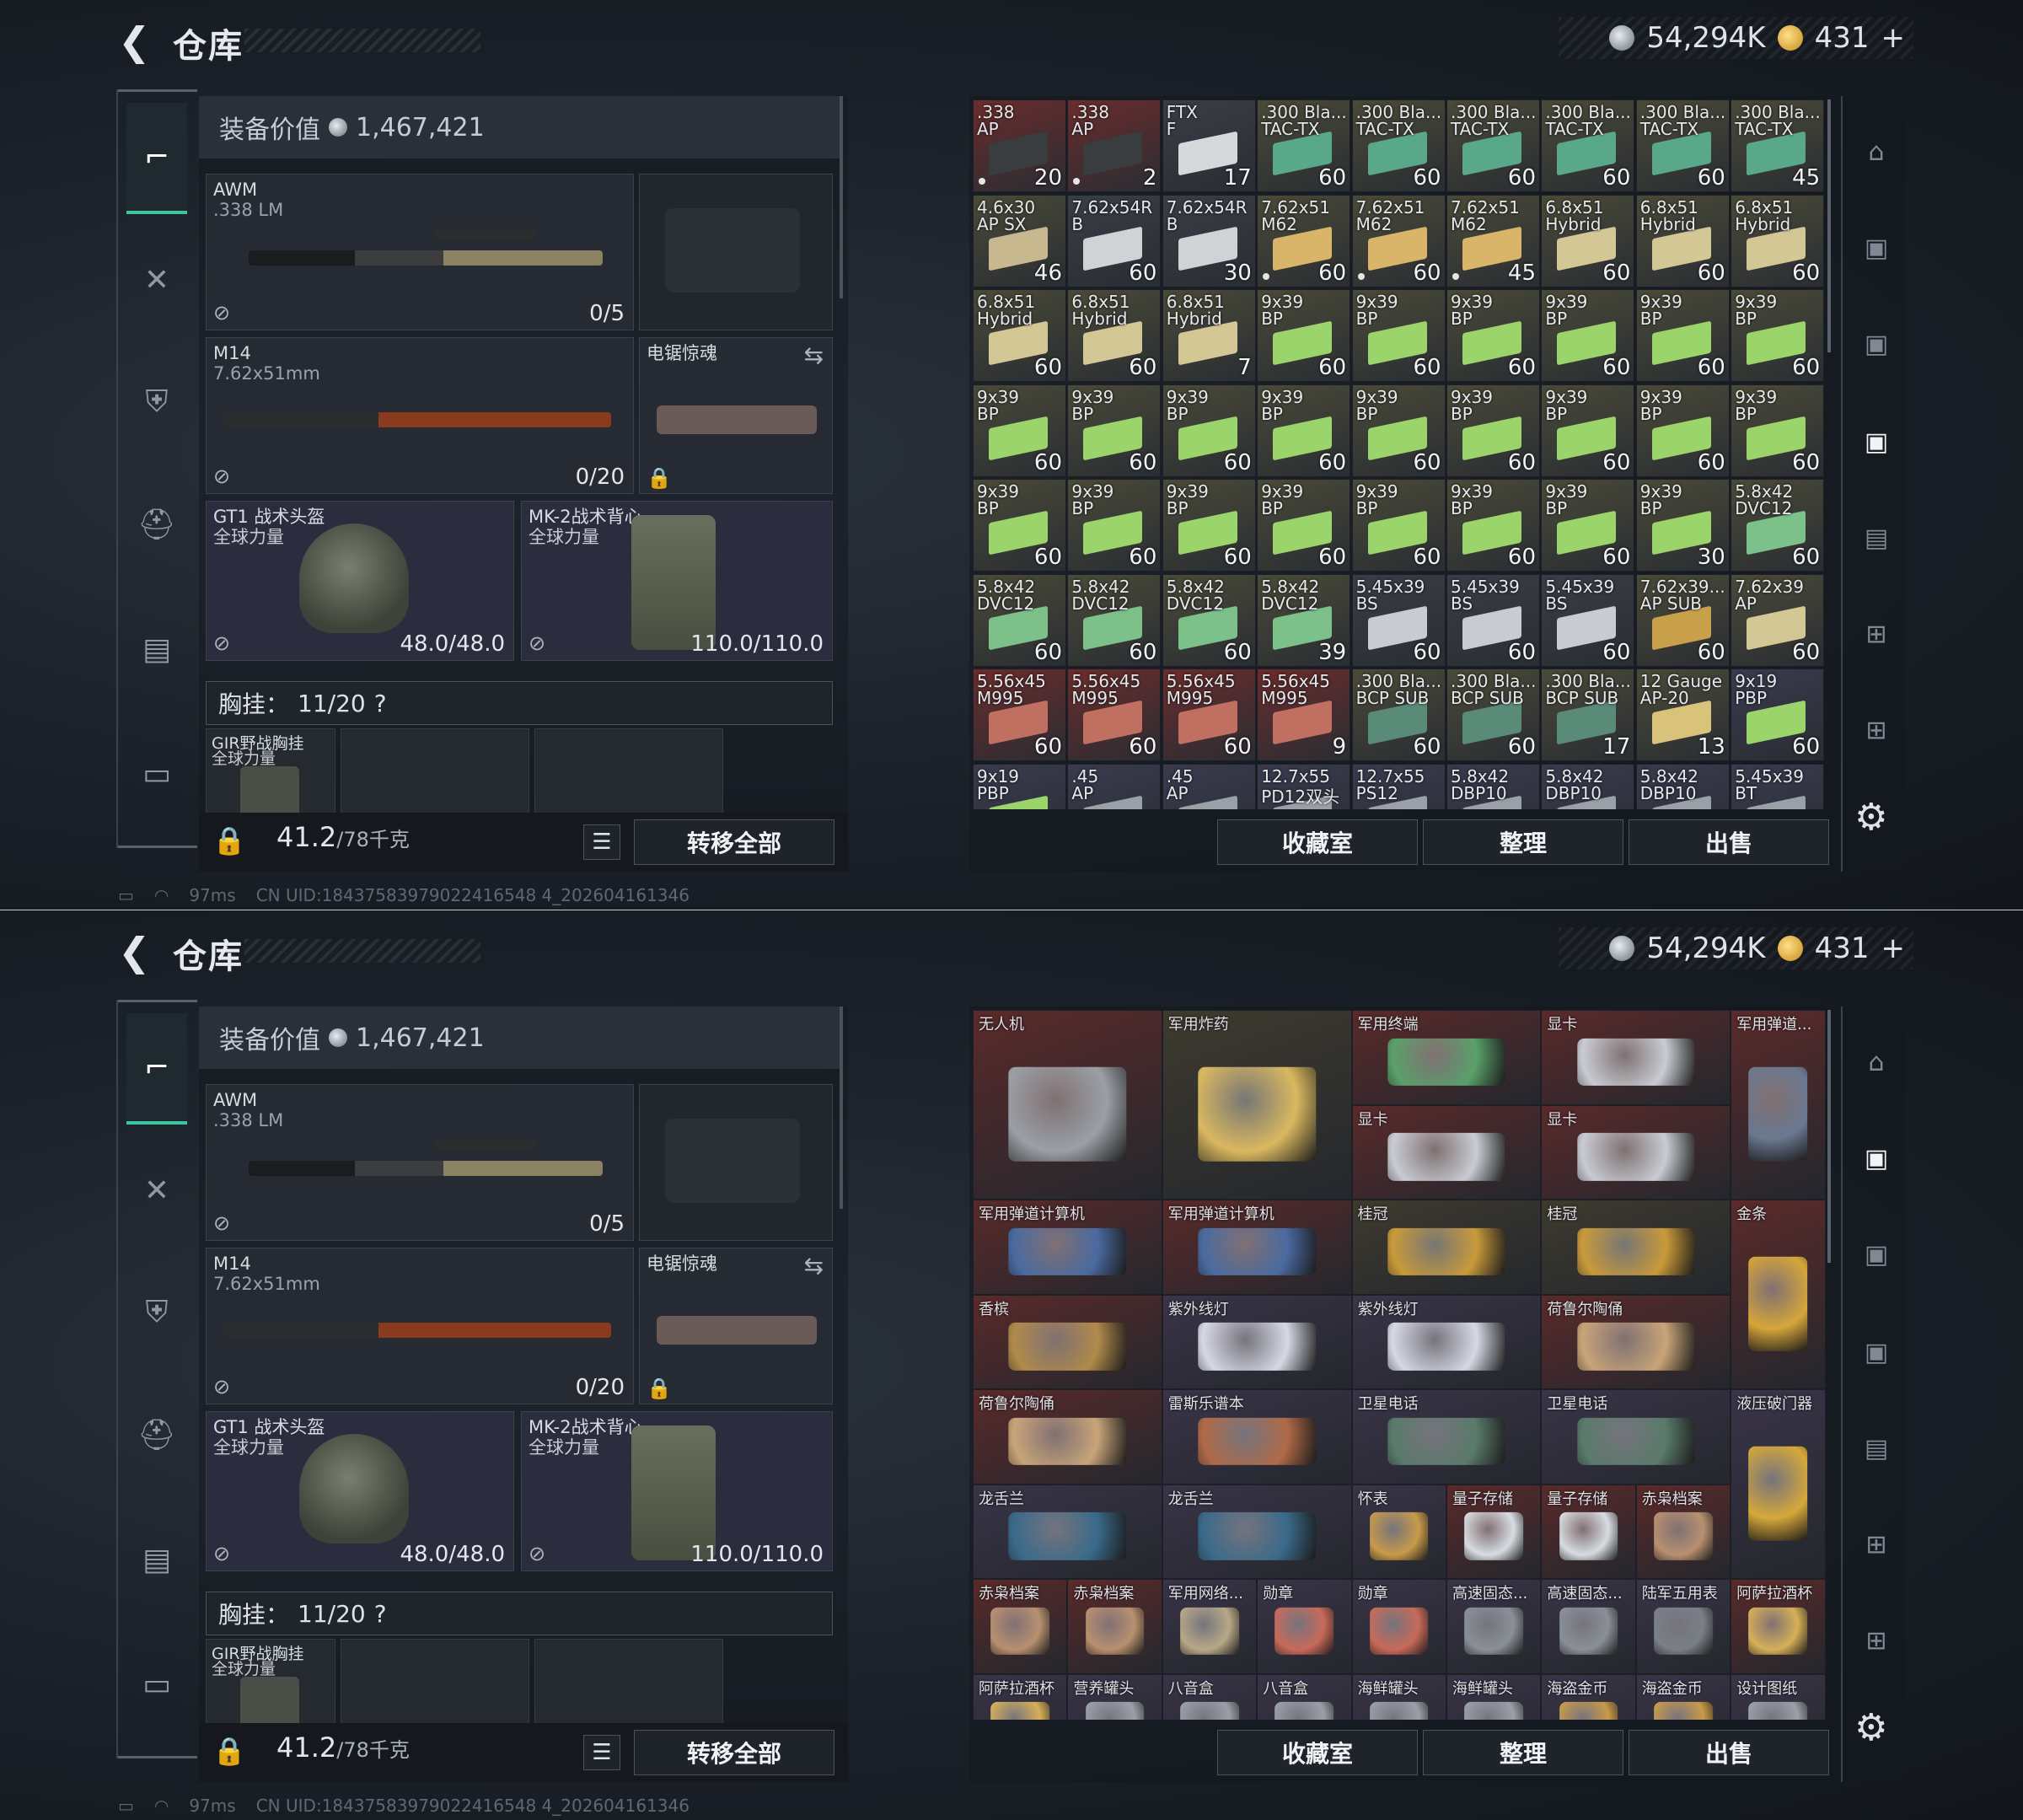 The image size is (2023, 1820). Describe the element at coordinates (1778, 714) in the screenshot. I see `ammo-item: 9x19 PBP 60` at that location.